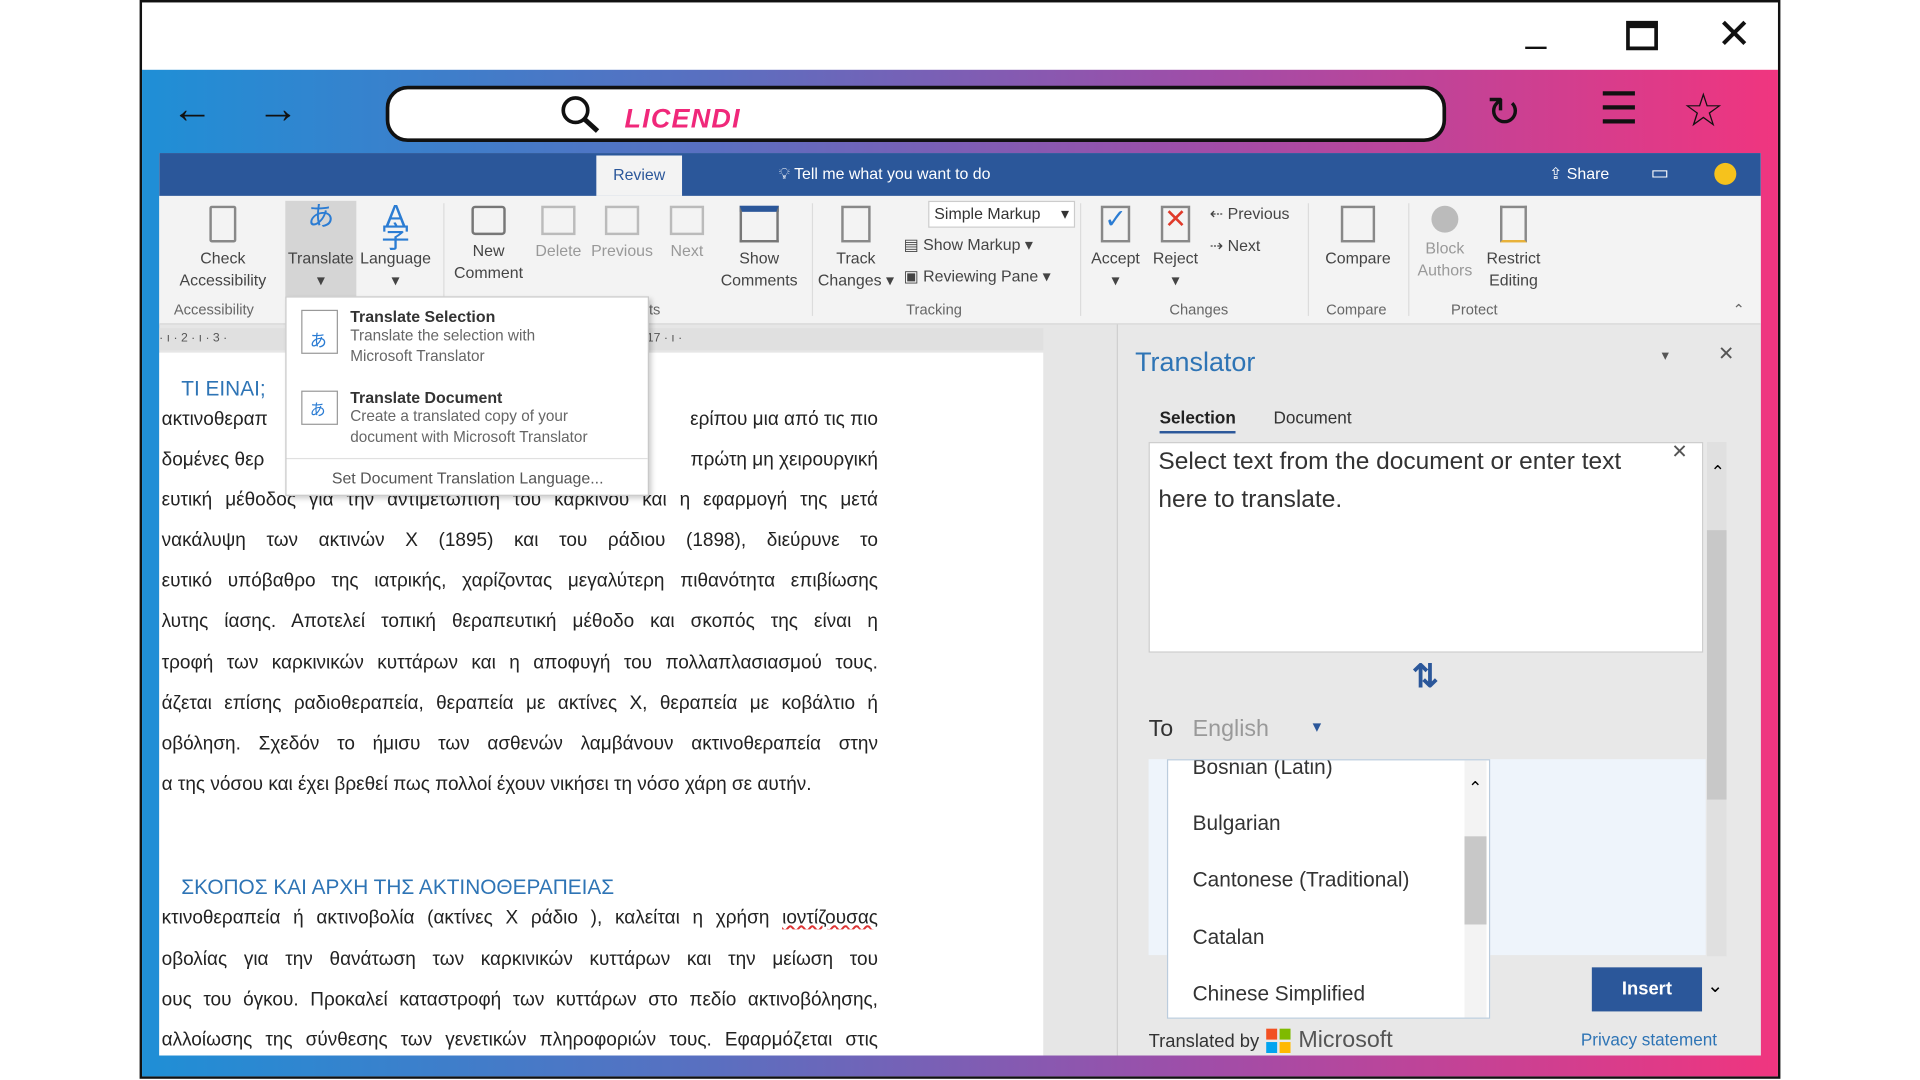  I want to click on list-item: Cantonese (Traditional), so click(1301, 880).